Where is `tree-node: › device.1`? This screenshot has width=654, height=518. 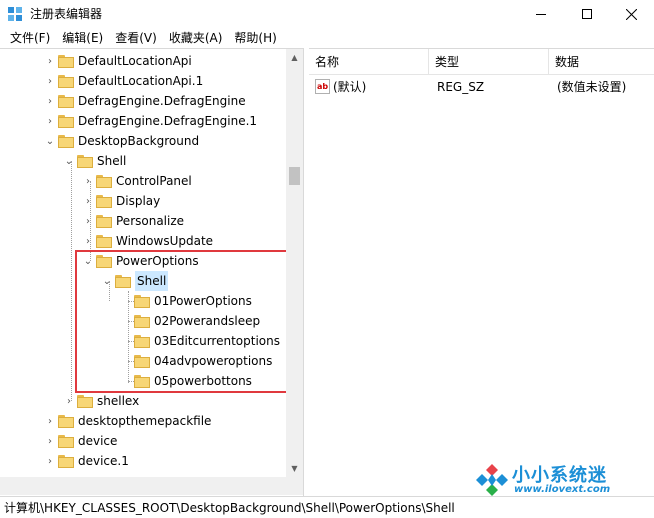
tree-node: › device.1 is located at coordinates (86, 461).